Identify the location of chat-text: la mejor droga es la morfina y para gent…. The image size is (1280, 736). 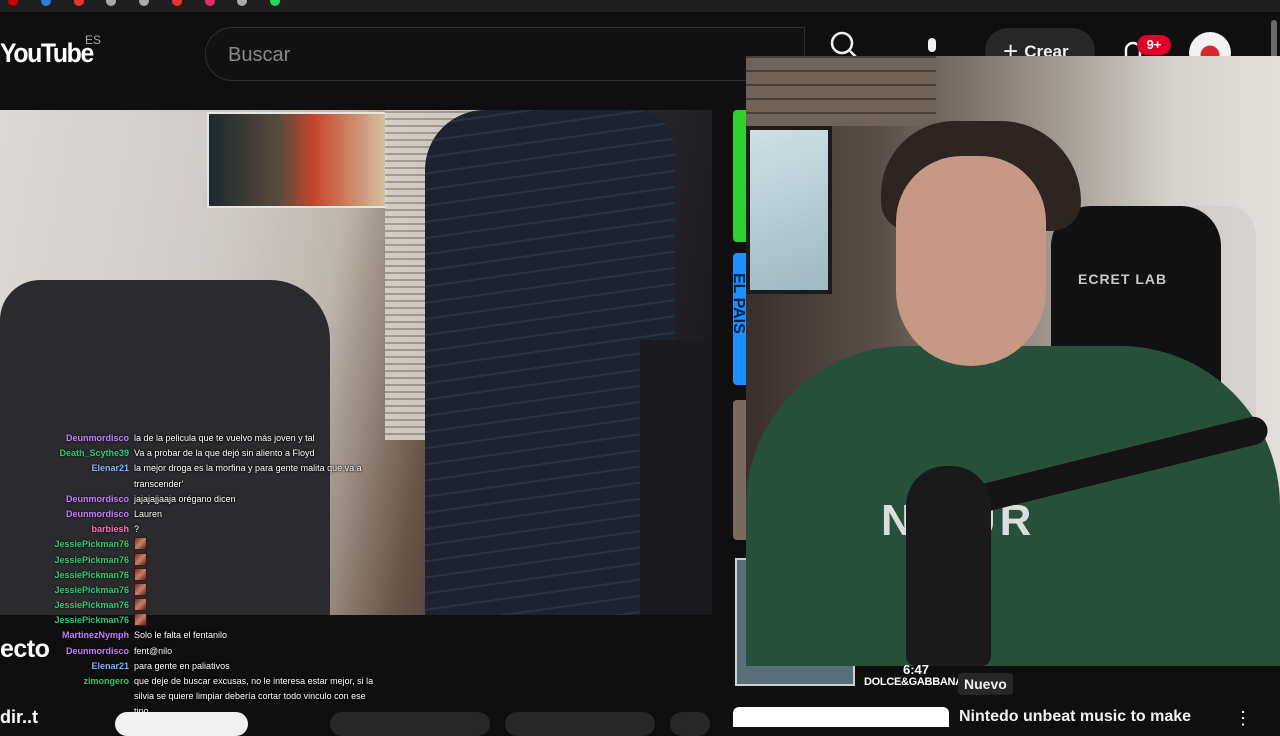
(248, 476).